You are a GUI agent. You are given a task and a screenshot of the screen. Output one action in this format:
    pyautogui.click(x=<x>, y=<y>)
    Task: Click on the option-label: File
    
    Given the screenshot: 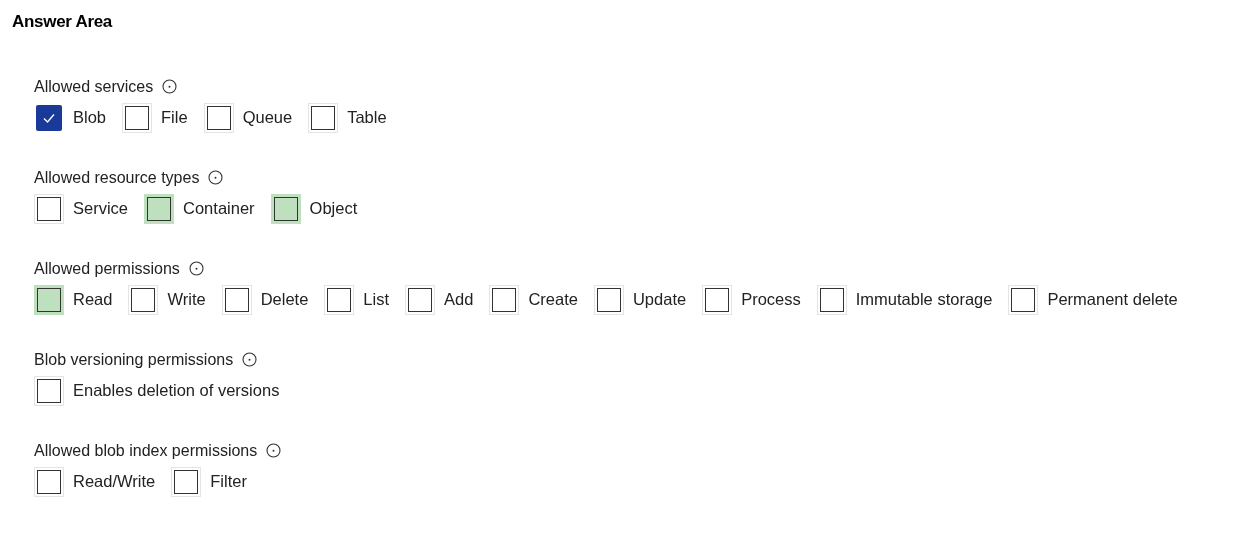 What is the action you would take?
    pyautogui.click(x=174, y=118)
    